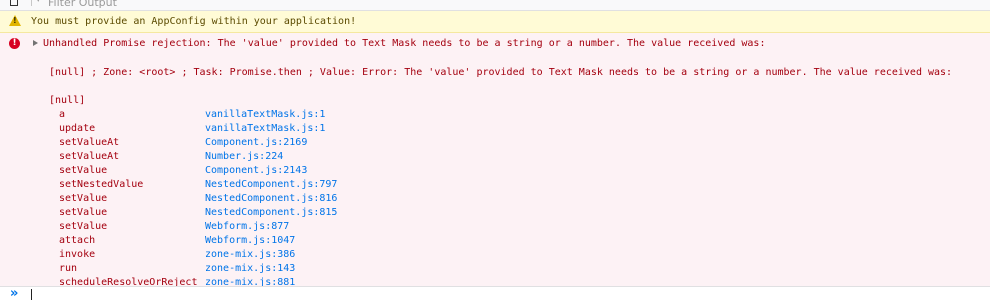 This screenshot has width=990, height=301. Describe the element at coordinates (250, 281) in the screenshot. I see `stack-frame-source-link: zone-mix.js:881` at that location.